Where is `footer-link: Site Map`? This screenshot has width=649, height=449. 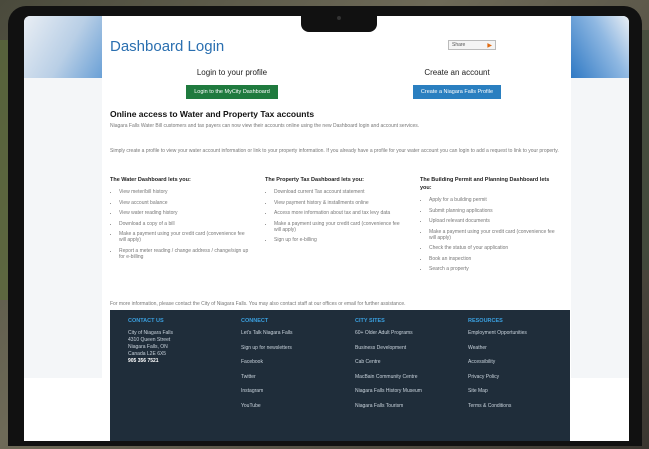 footer-link: Site Map is located at coordinates (518, 391).